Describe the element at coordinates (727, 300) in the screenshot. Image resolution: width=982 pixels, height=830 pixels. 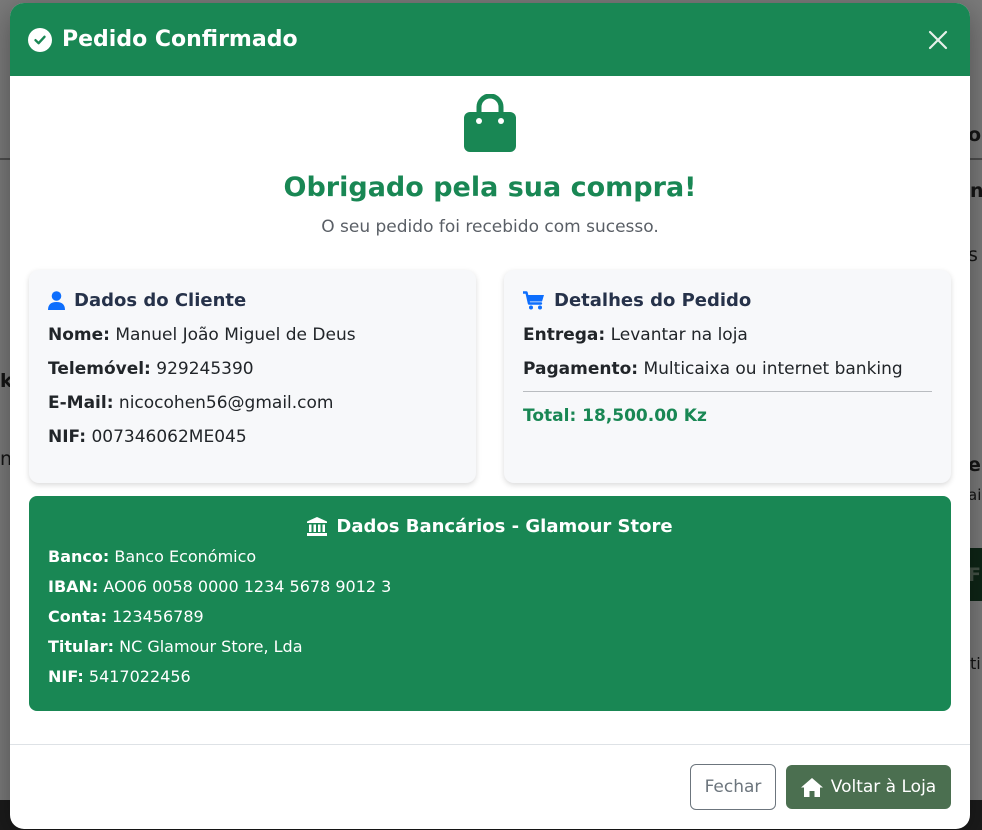
I see `order-card-title: Detalhes do Pedido` at that location.